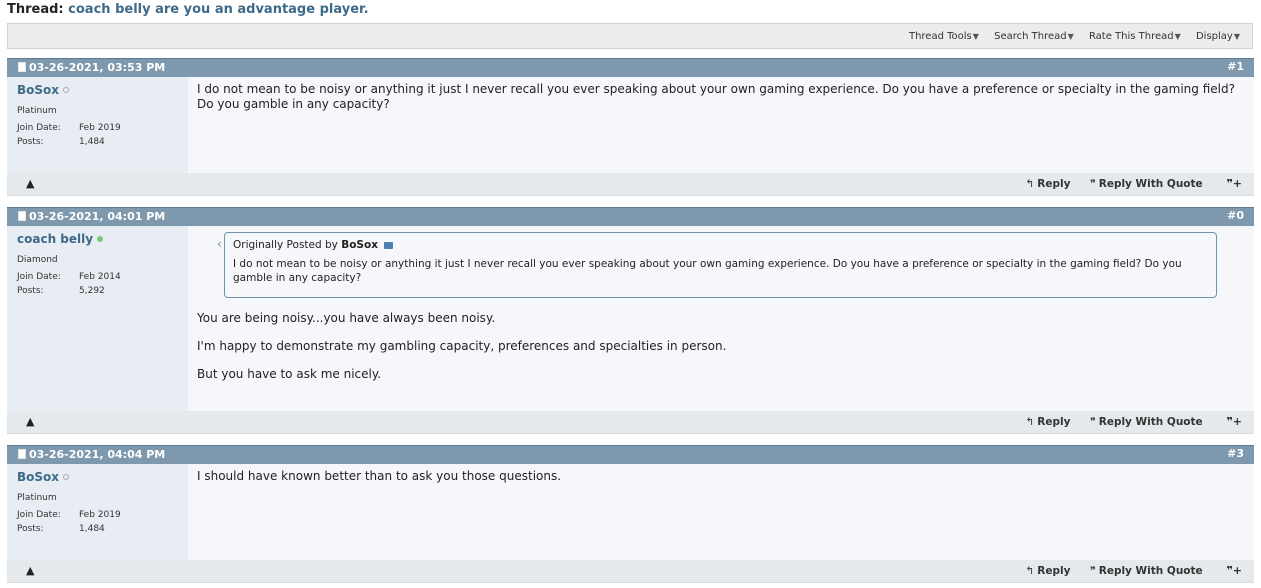 Image resolution: width=1261 pixels, height=588 pixels. Describe the element at coordinates (944, 36) in the screenshot. I see `thread-tools-menu: Thread Tools▼` at that location.